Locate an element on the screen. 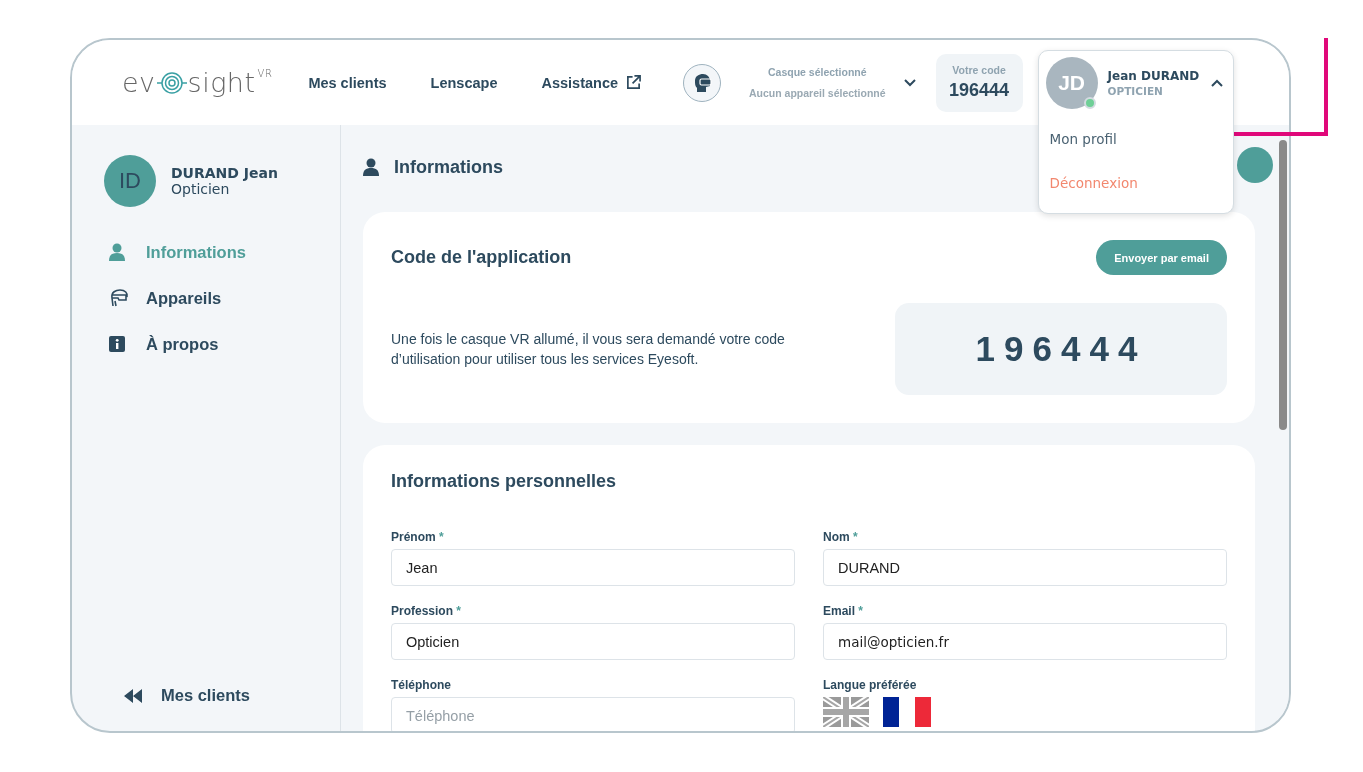  headset-button is located at coordinates (702, 82).